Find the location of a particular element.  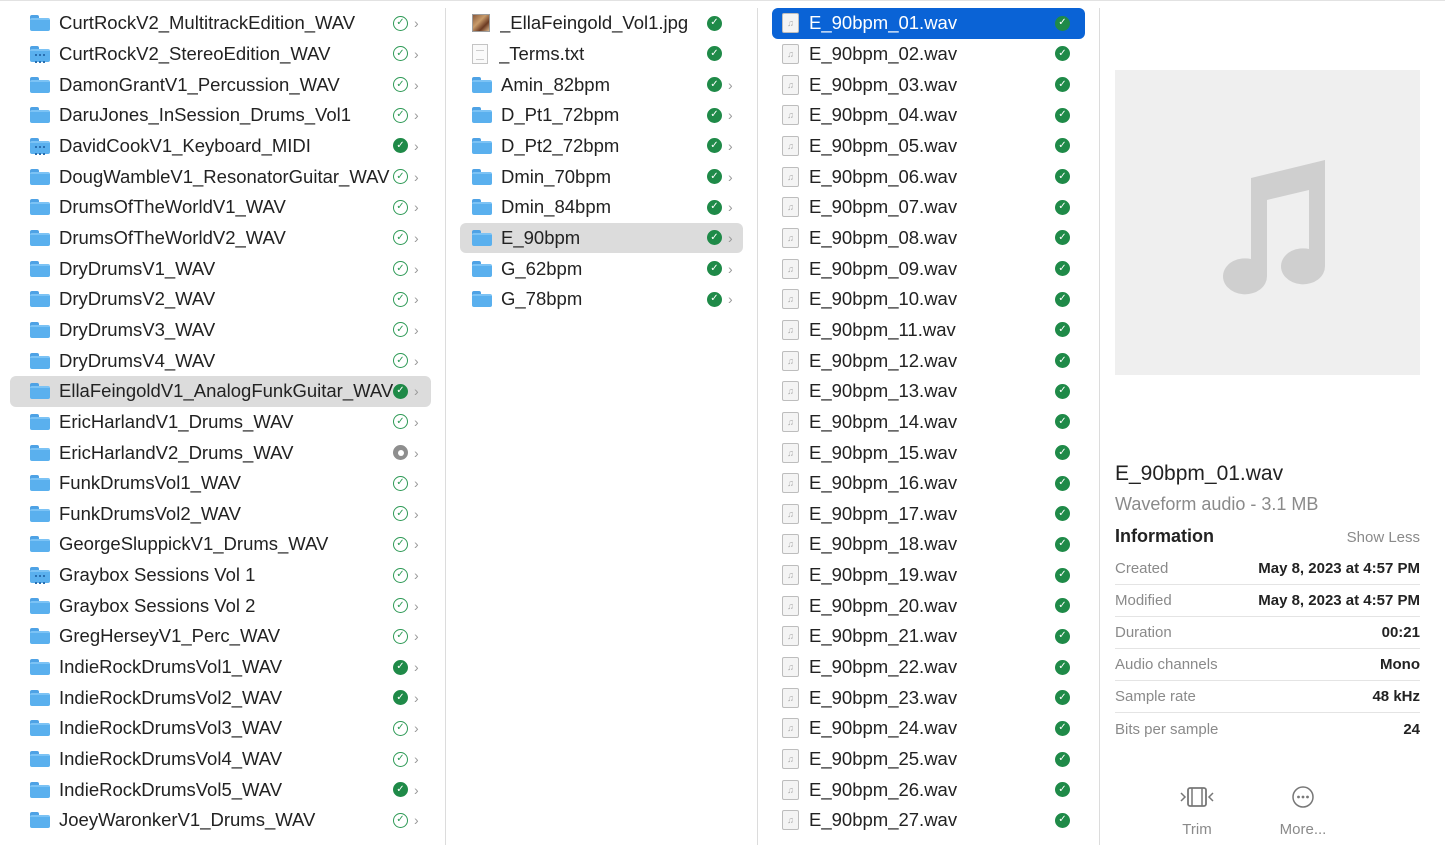

folder-row: DaruJones_InSession_Drums_Vol1 ✓ › is located at coordinates (220, 115).